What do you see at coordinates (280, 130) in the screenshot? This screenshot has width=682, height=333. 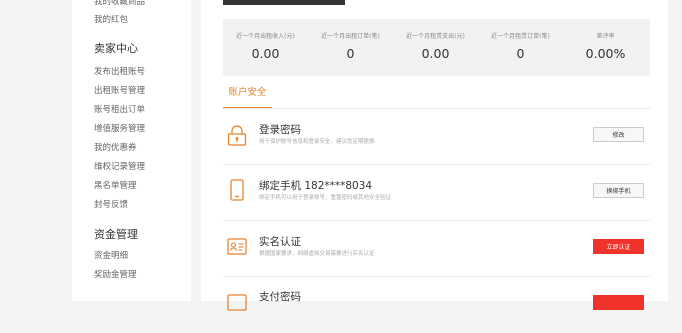 I see `row-title: 登录密码` at bounding box center [280, 130].